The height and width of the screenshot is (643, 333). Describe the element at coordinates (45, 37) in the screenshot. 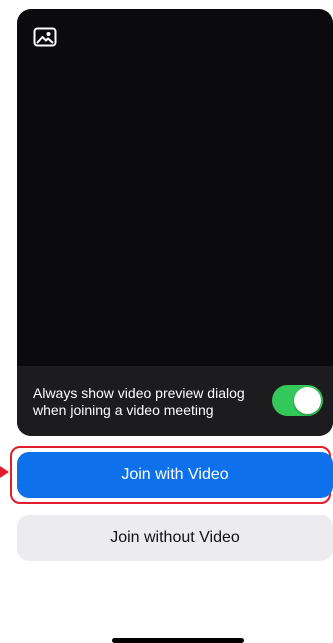

I see `image-icon` at that location.